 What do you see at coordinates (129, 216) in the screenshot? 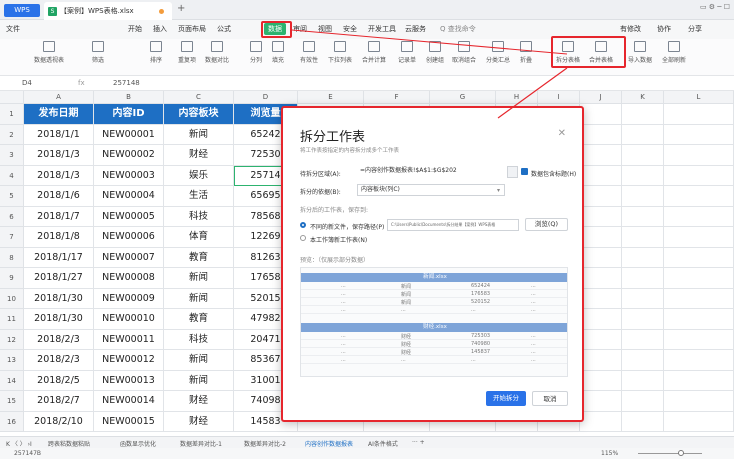
I see `table-cell: NEW00005` at bounding box center [129, 216].